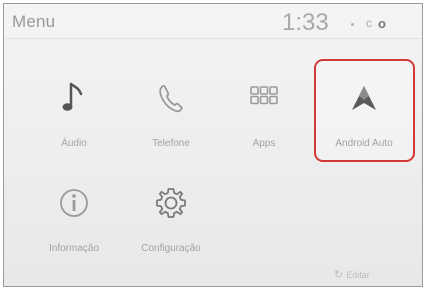 Image resolution: width=428 pixels, height=292 pixels. I want to click on tile-label: Informação, so click(74, 248).